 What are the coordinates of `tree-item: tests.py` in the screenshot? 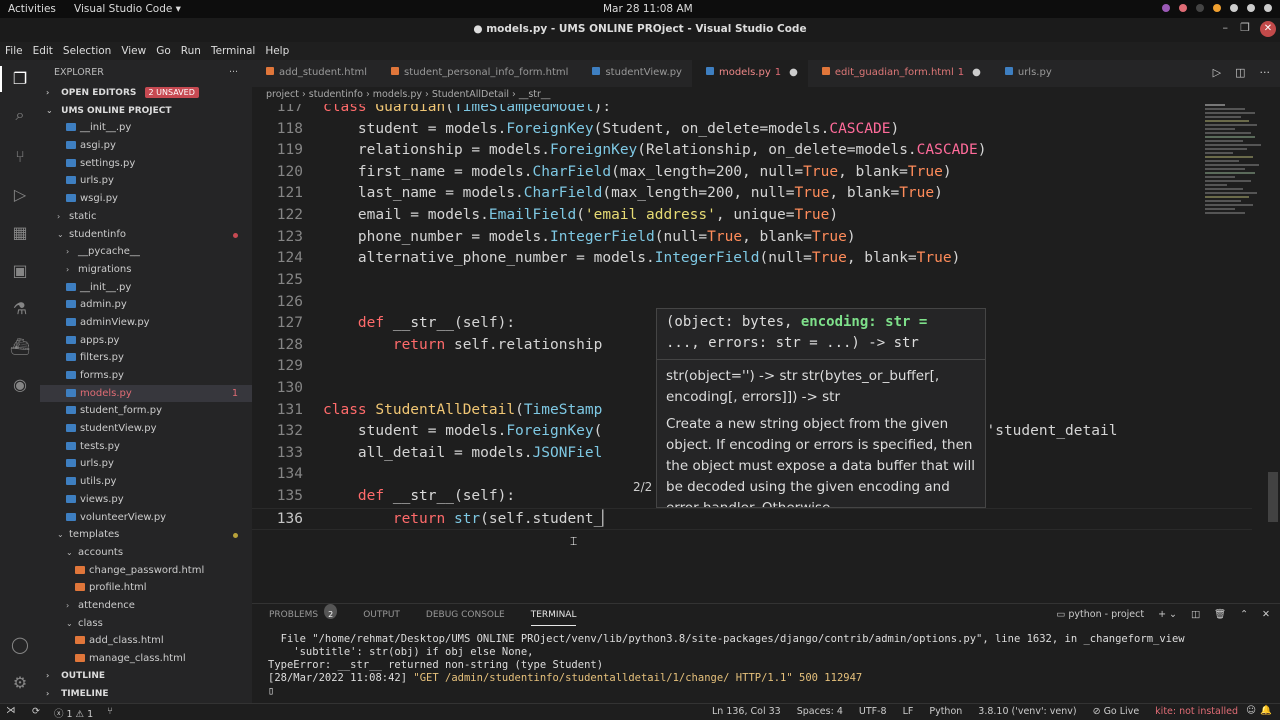 It's located at (146, 447).